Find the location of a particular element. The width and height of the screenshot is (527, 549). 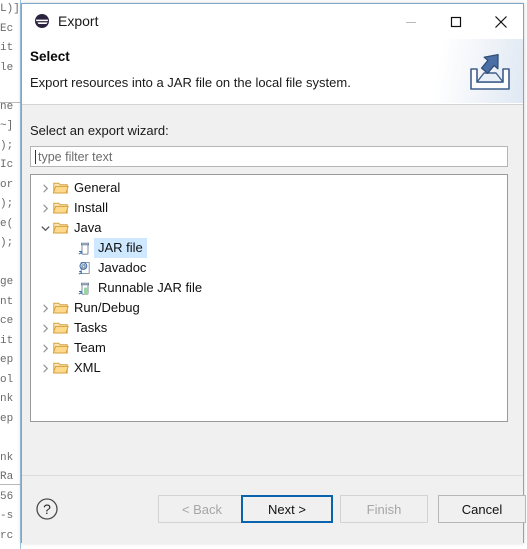

help-icon: ? is located at coordinates (47, 509).